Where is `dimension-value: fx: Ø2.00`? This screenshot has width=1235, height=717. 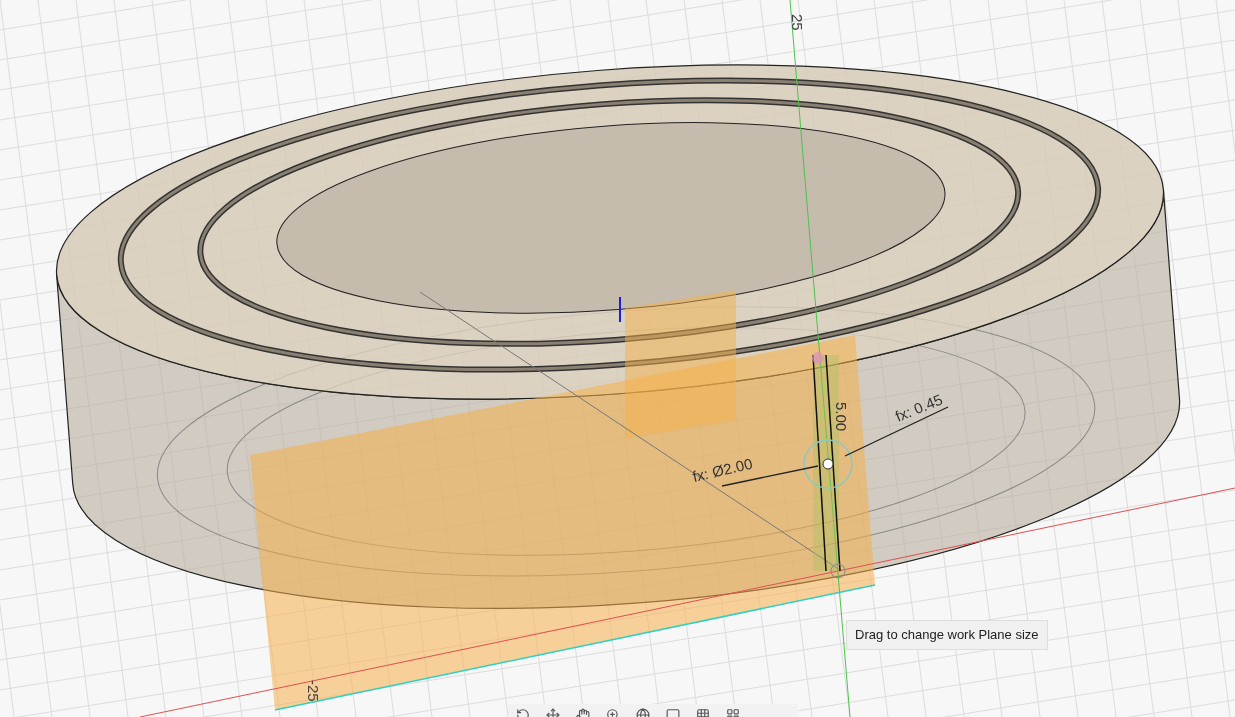 dimension-value: fx: Ø2.00 is located at coordinates (722, 469).